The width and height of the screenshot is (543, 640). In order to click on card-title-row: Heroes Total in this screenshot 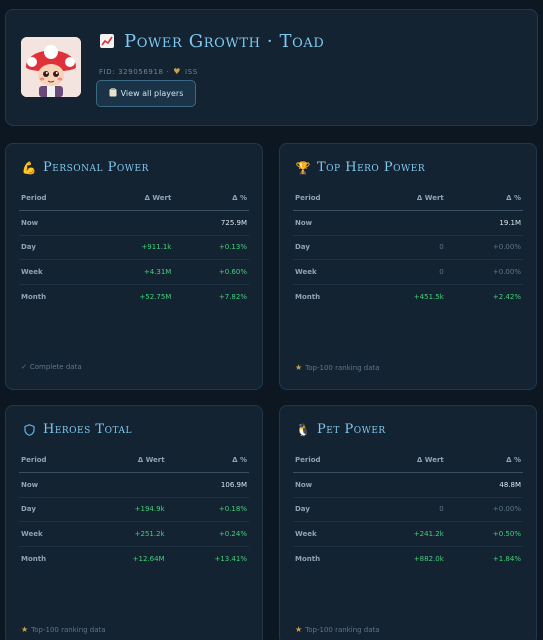, I will do `click(76, 429)`.